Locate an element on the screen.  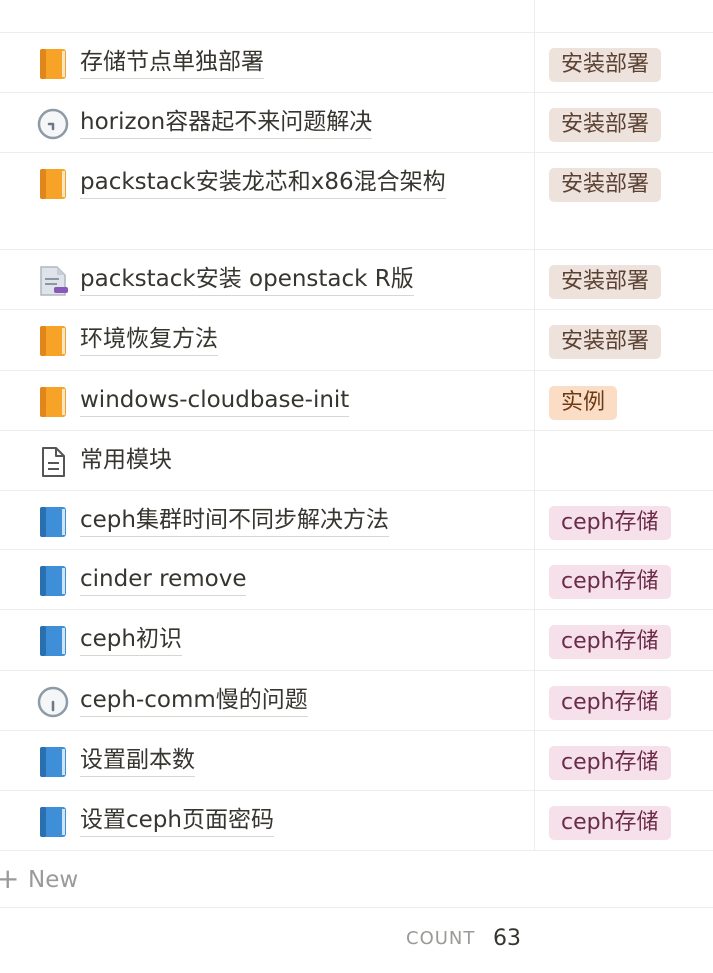
table-row: packstack安装龙芯和x86混合架构 安装部署 is located at coordinates (356, 201).